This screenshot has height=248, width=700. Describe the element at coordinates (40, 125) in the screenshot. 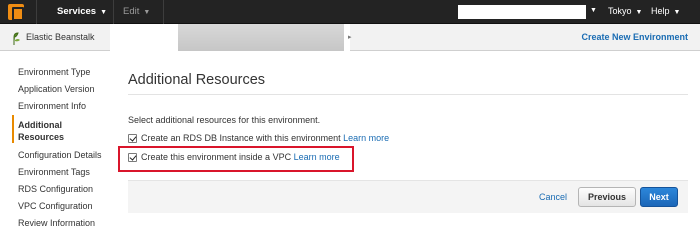

I see `step-additional-resources-line1: Additional` at that location.